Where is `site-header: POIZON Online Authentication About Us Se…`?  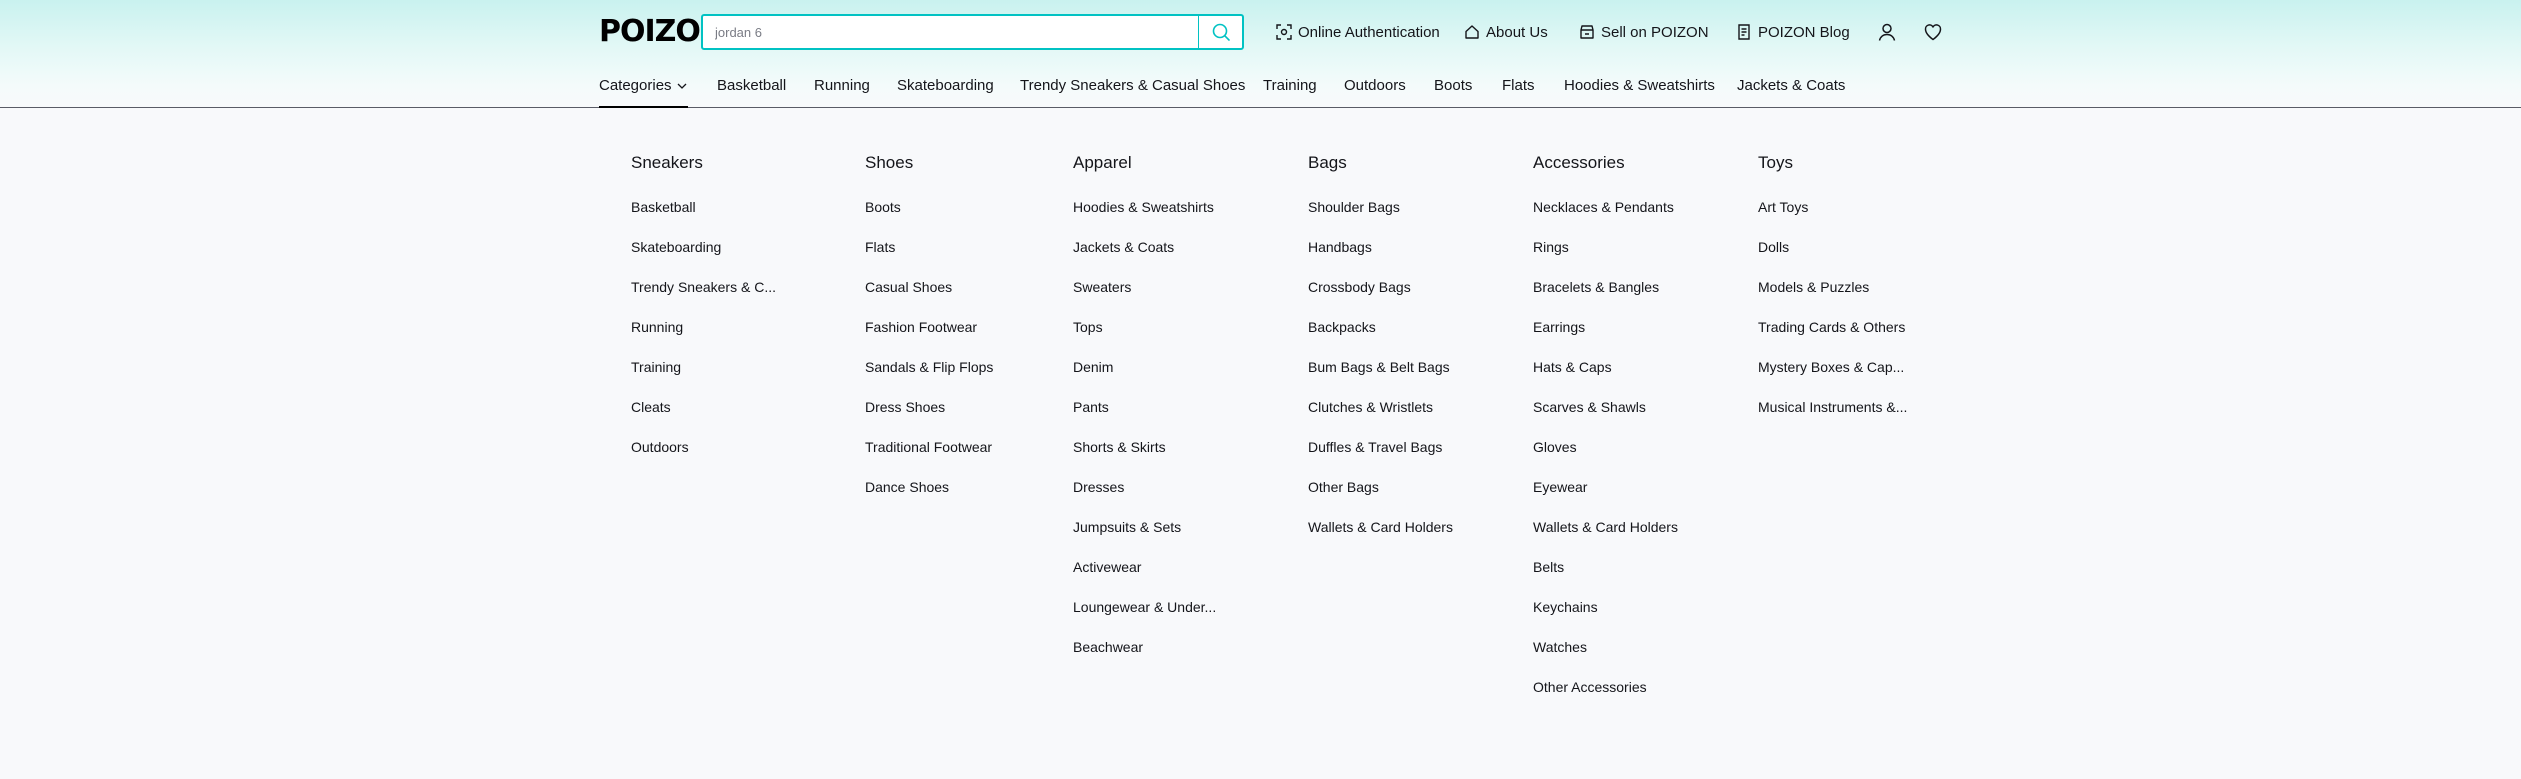
site-header: POIZON Online Authentication About Us Se… is located at coordinates (1260, 54).